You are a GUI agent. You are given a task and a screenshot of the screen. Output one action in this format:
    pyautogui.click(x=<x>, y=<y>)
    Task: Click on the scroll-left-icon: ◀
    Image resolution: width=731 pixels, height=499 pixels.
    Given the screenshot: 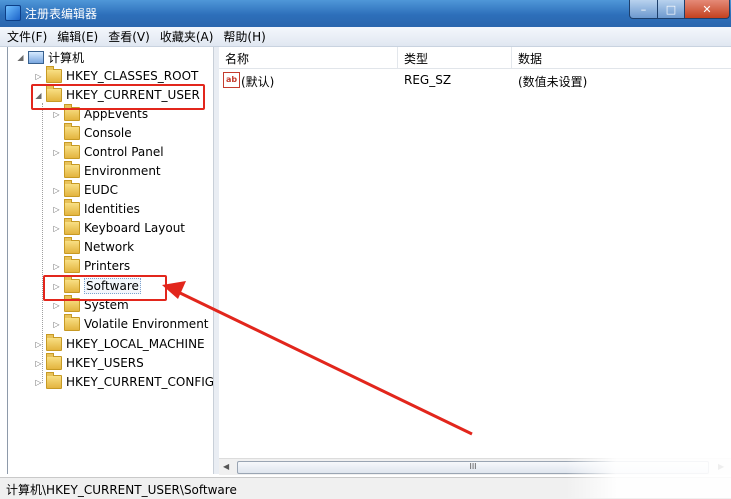 What is the action you would take?
    pyautogui.click(x=226, y=466)
    